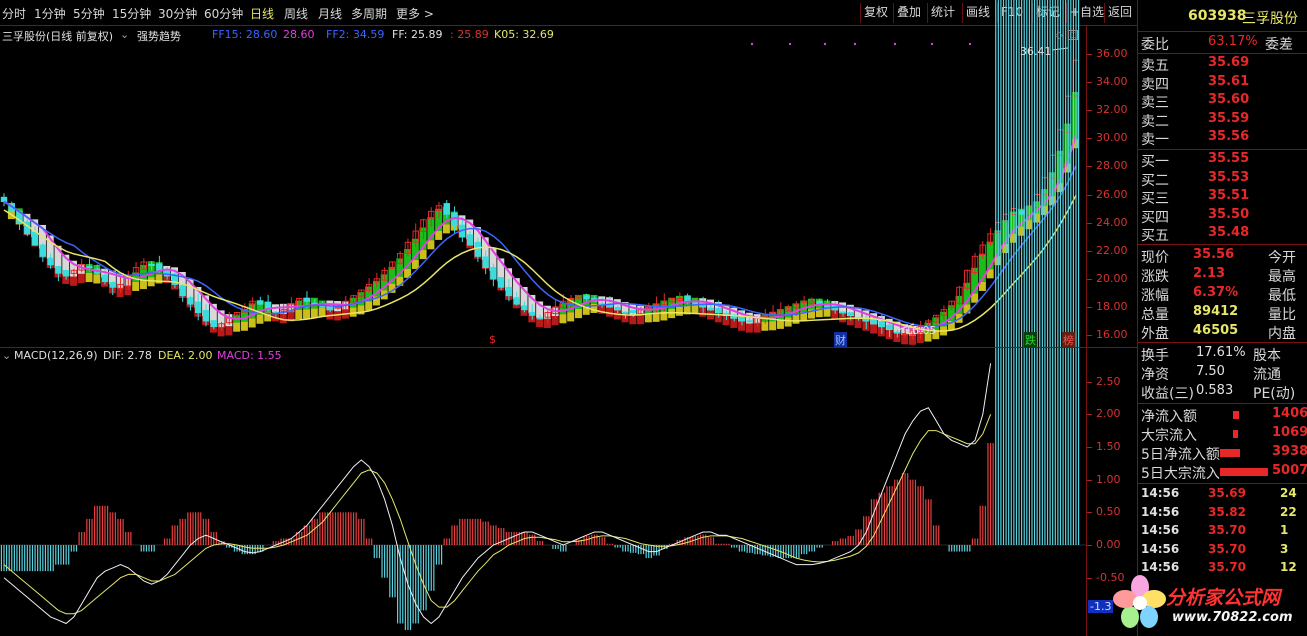  What do you see at coordinates (1155, 356) in the screenshot?
I see `stat2-label: 换手` at bounding box center [1155, 356].